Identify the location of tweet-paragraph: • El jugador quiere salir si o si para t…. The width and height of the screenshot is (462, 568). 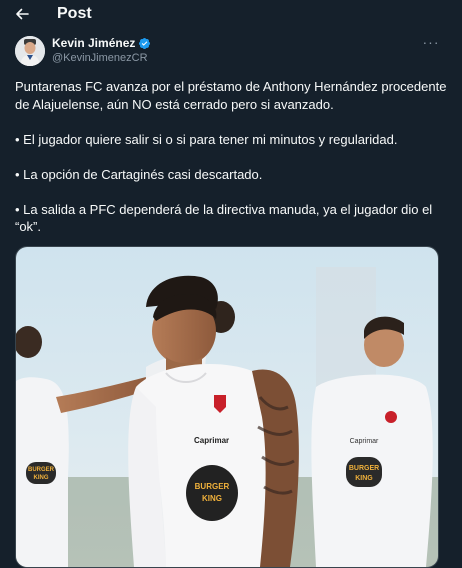
(206, 139).